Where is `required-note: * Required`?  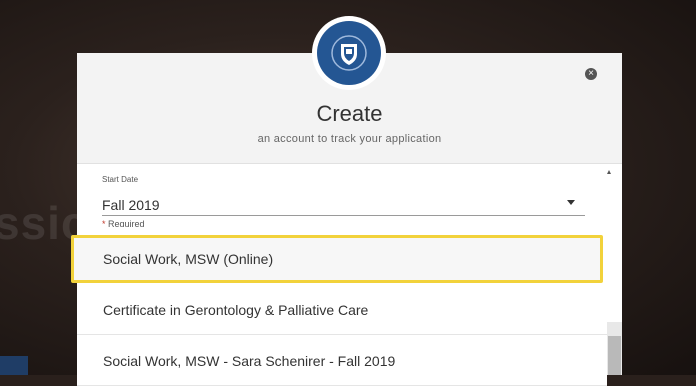
required-note: * Required is located at coordinates (123, 223).